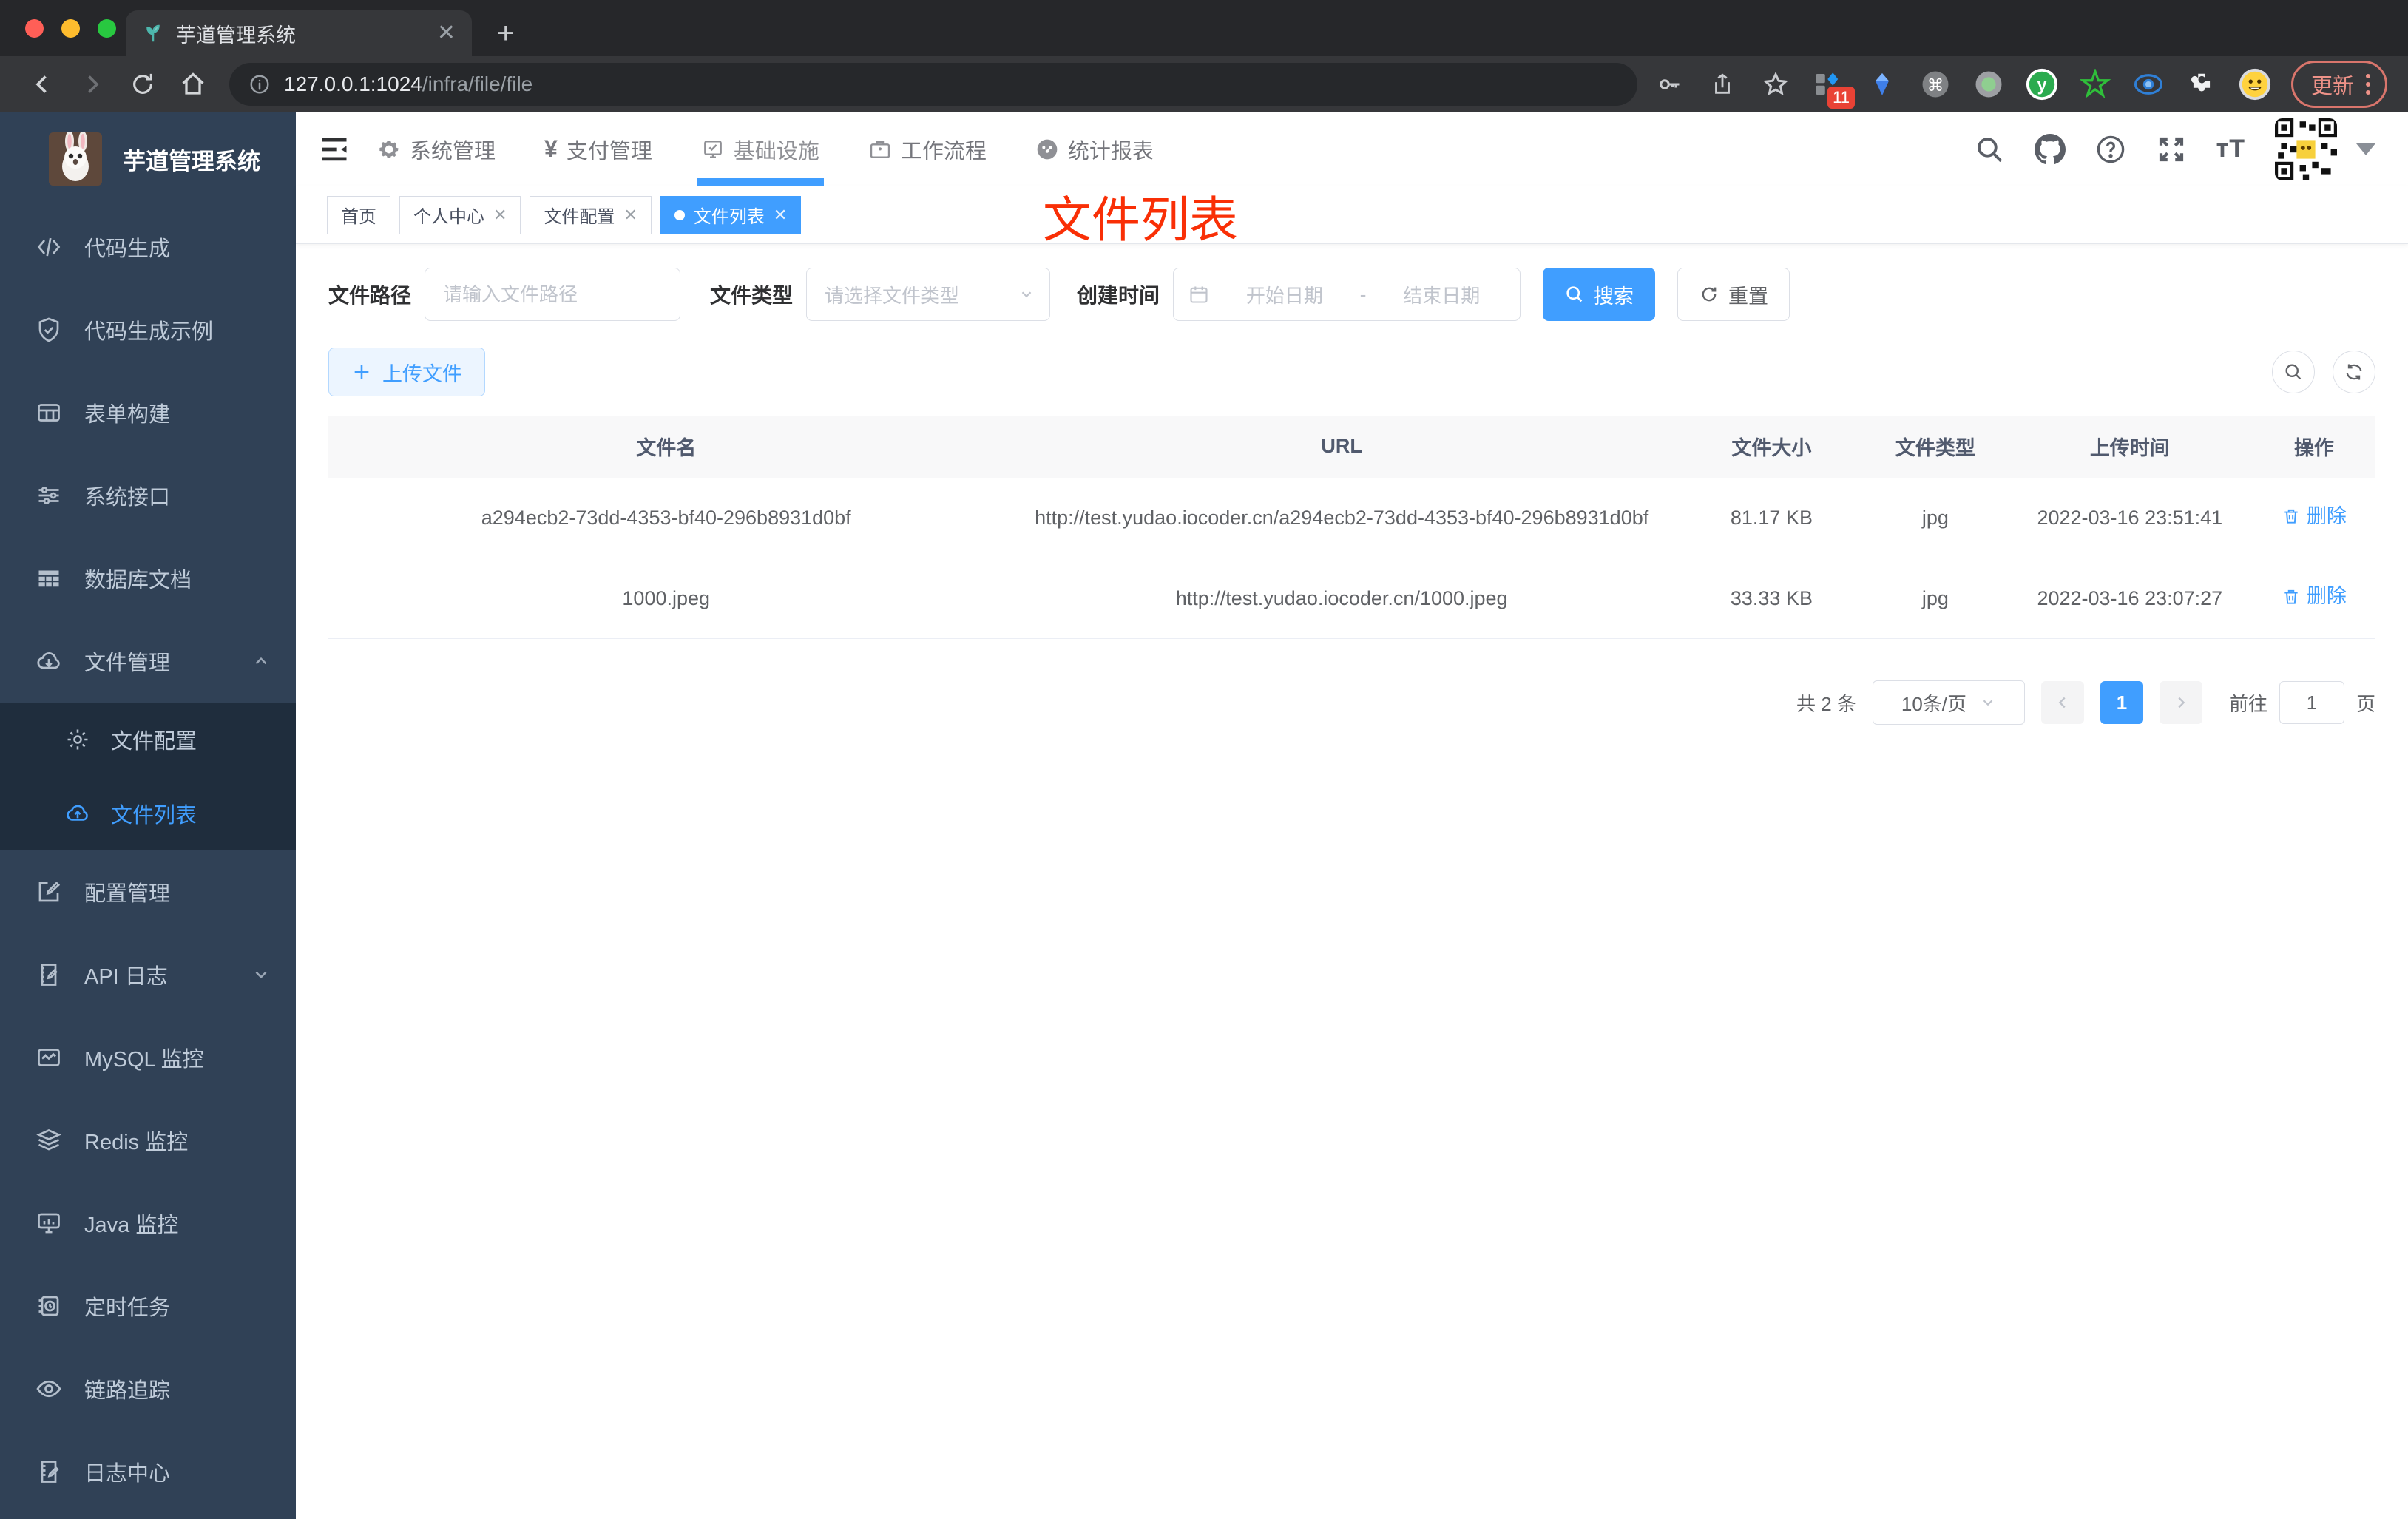 Image resolution: width=2408 pixels, height=1519 pixels. Describe the element at coordinates (551, 148) in the screenshot. I see `yen-icon: ¥` at that location.